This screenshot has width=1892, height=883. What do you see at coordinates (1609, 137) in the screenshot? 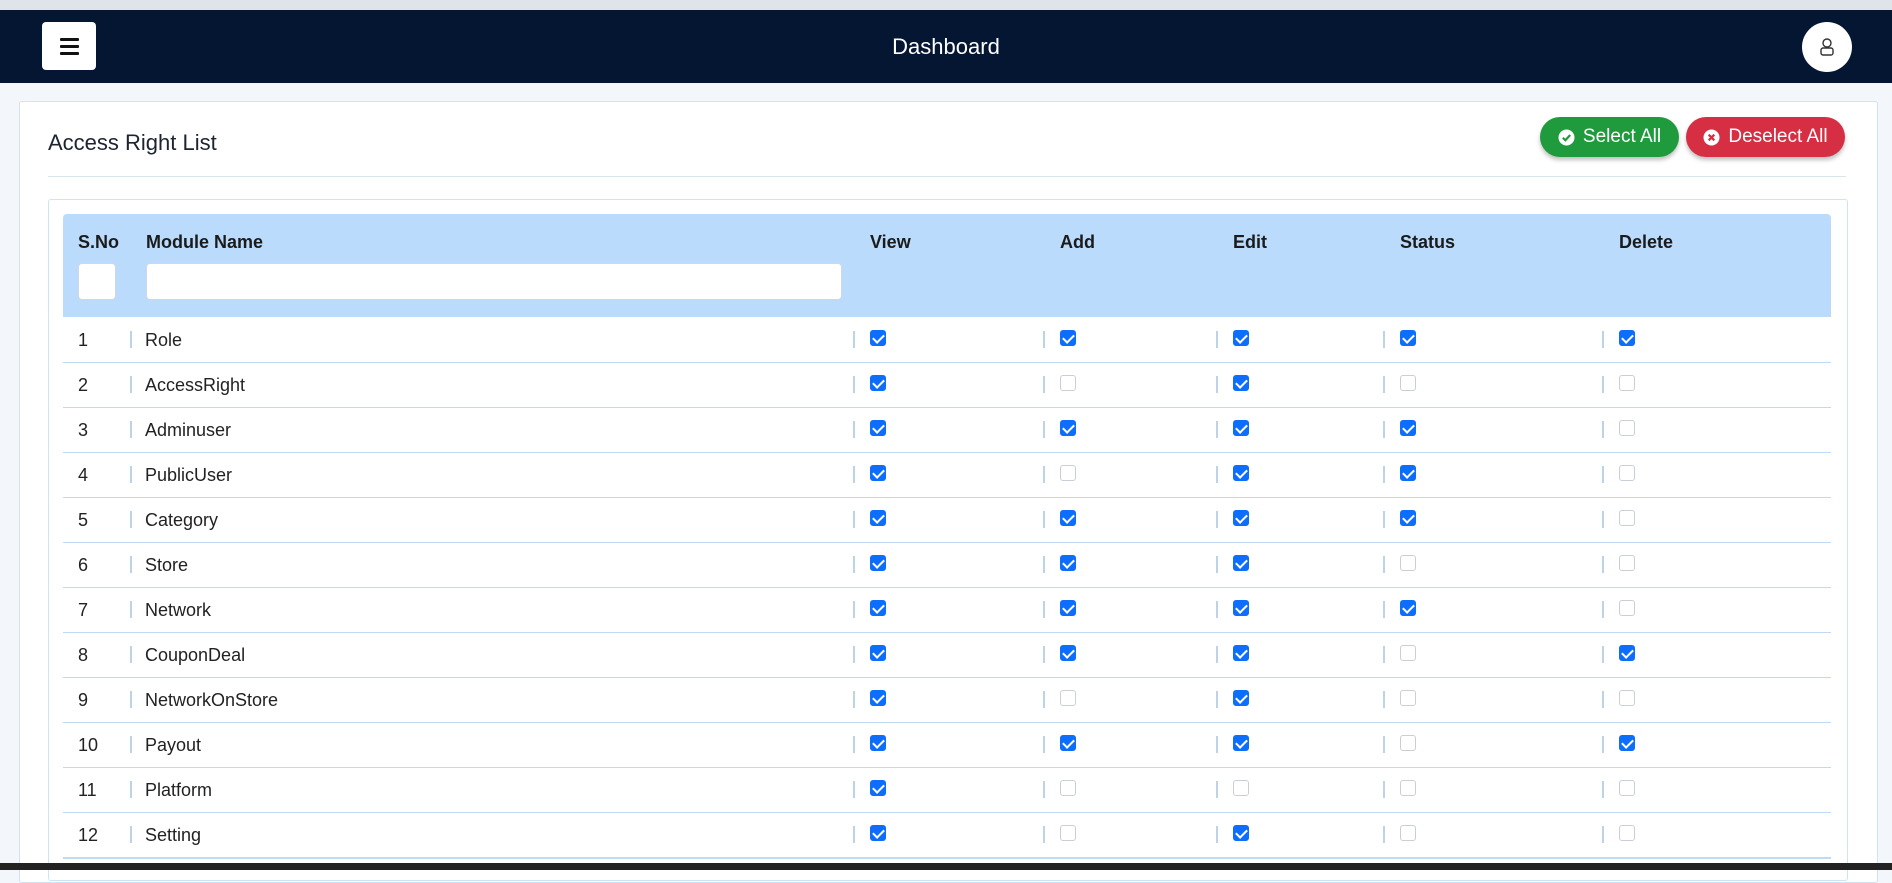
I see `select-all-button: Select All` at bounding box center [1609, 137].